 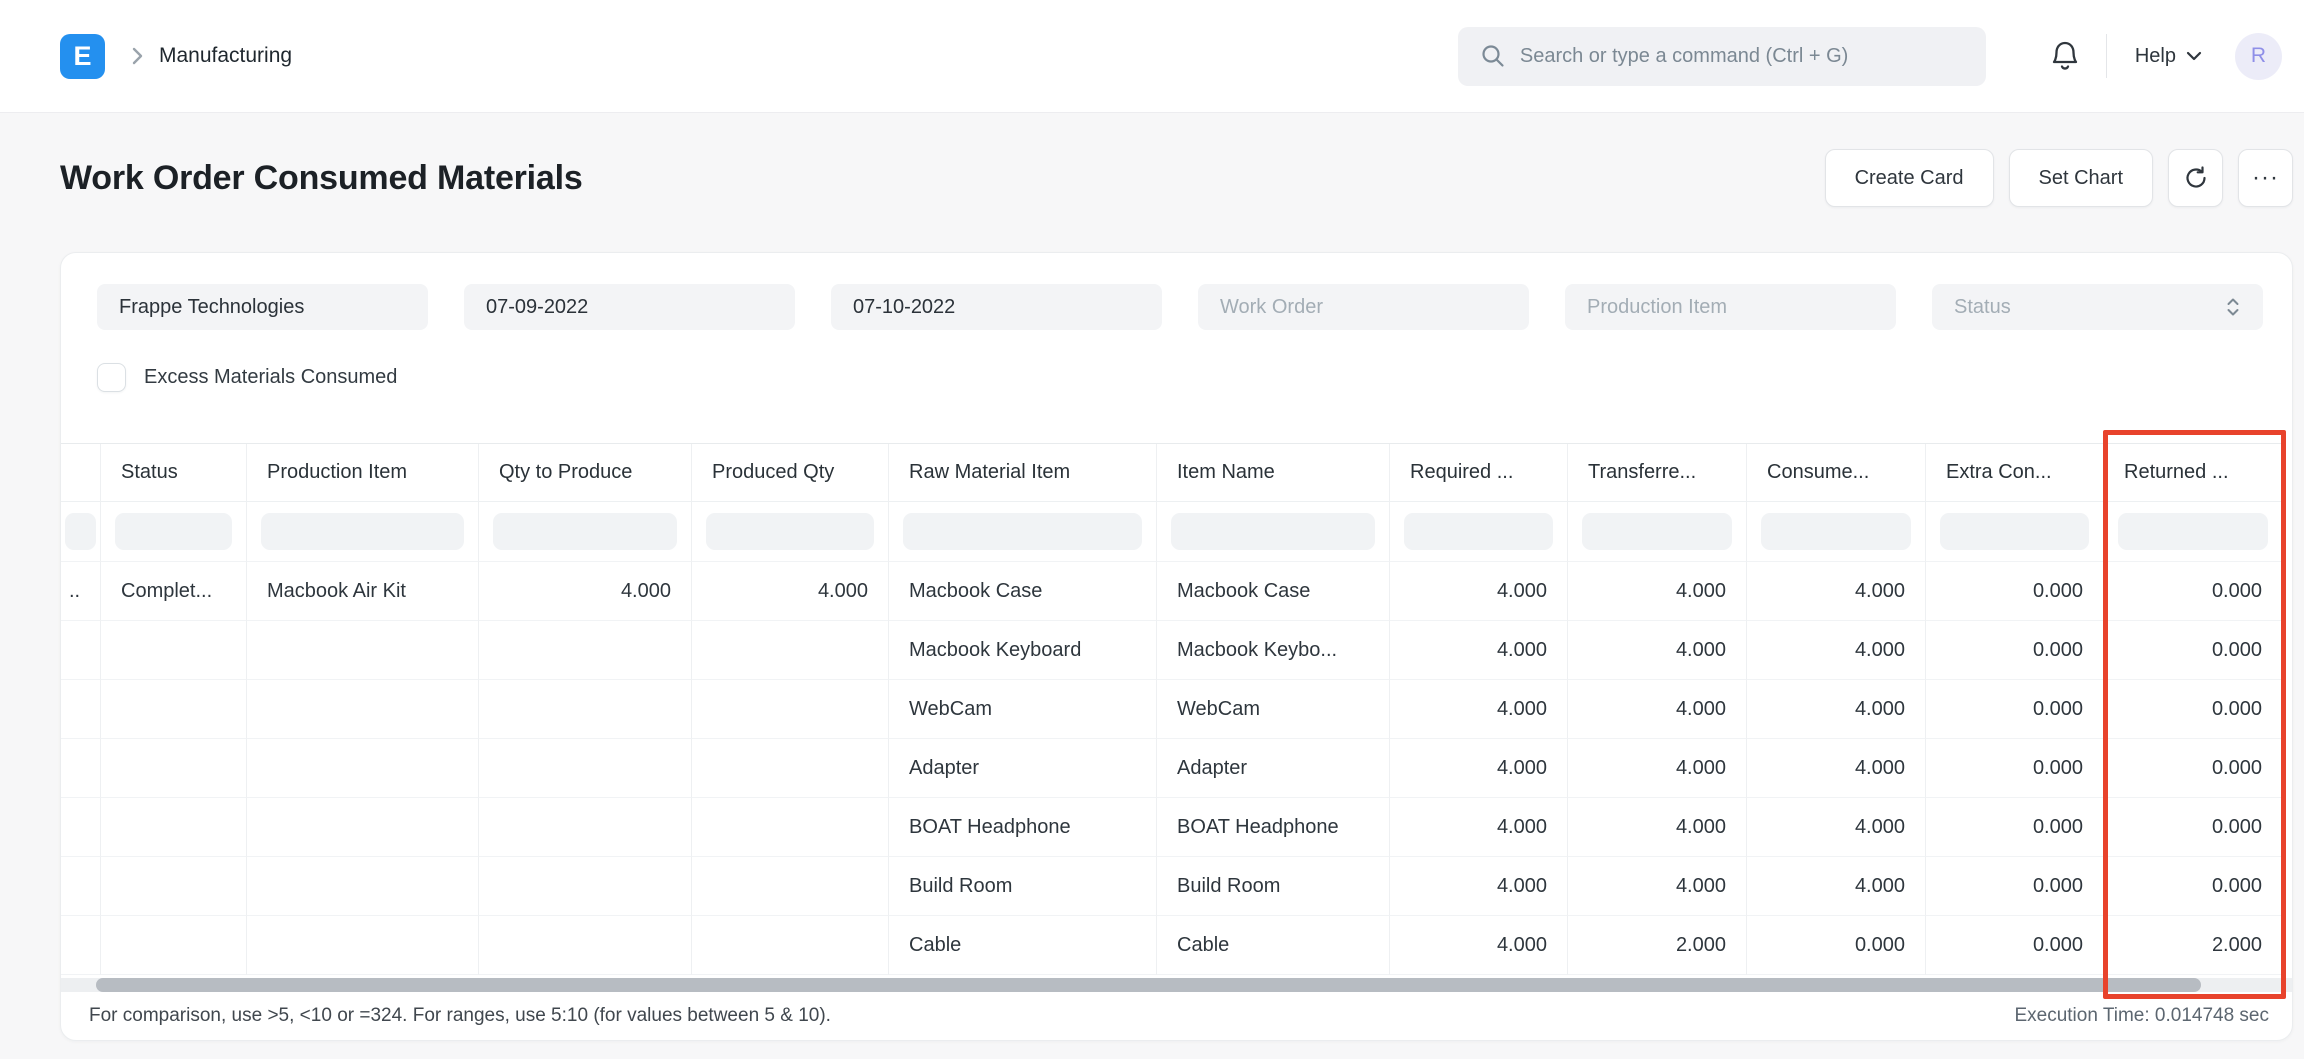 What do you see at coordinates (585, 473) in the screenshot?
I see `column-header-qty-to-produce: Qty to Produce` at bounding box center [585, 473].